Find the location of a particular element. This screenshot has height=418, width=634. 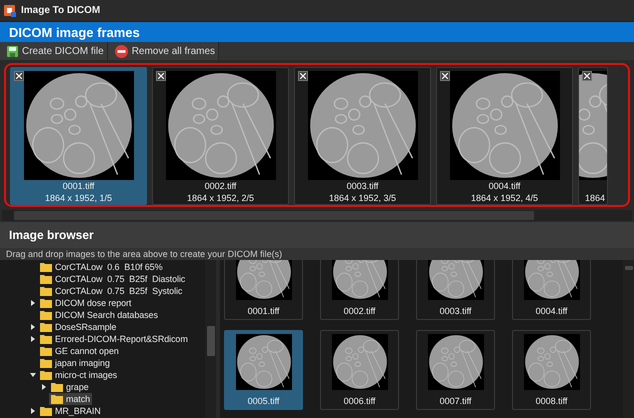

thumbnail-filename: 0001.tiff is located at coordinates (264, 311).